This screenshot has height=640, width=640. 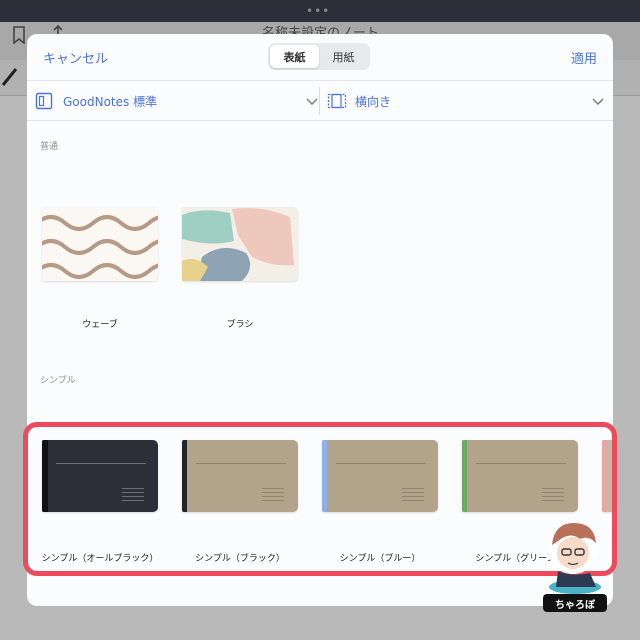 I want to click on cover-caption: ブラシ, so click(x=240, y=325).